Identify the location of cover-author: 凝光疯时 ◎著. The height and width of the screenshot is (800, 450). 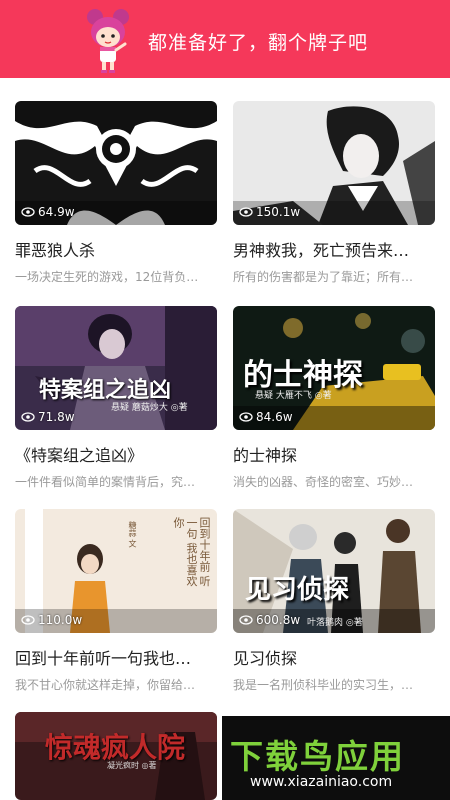
(132, 765).